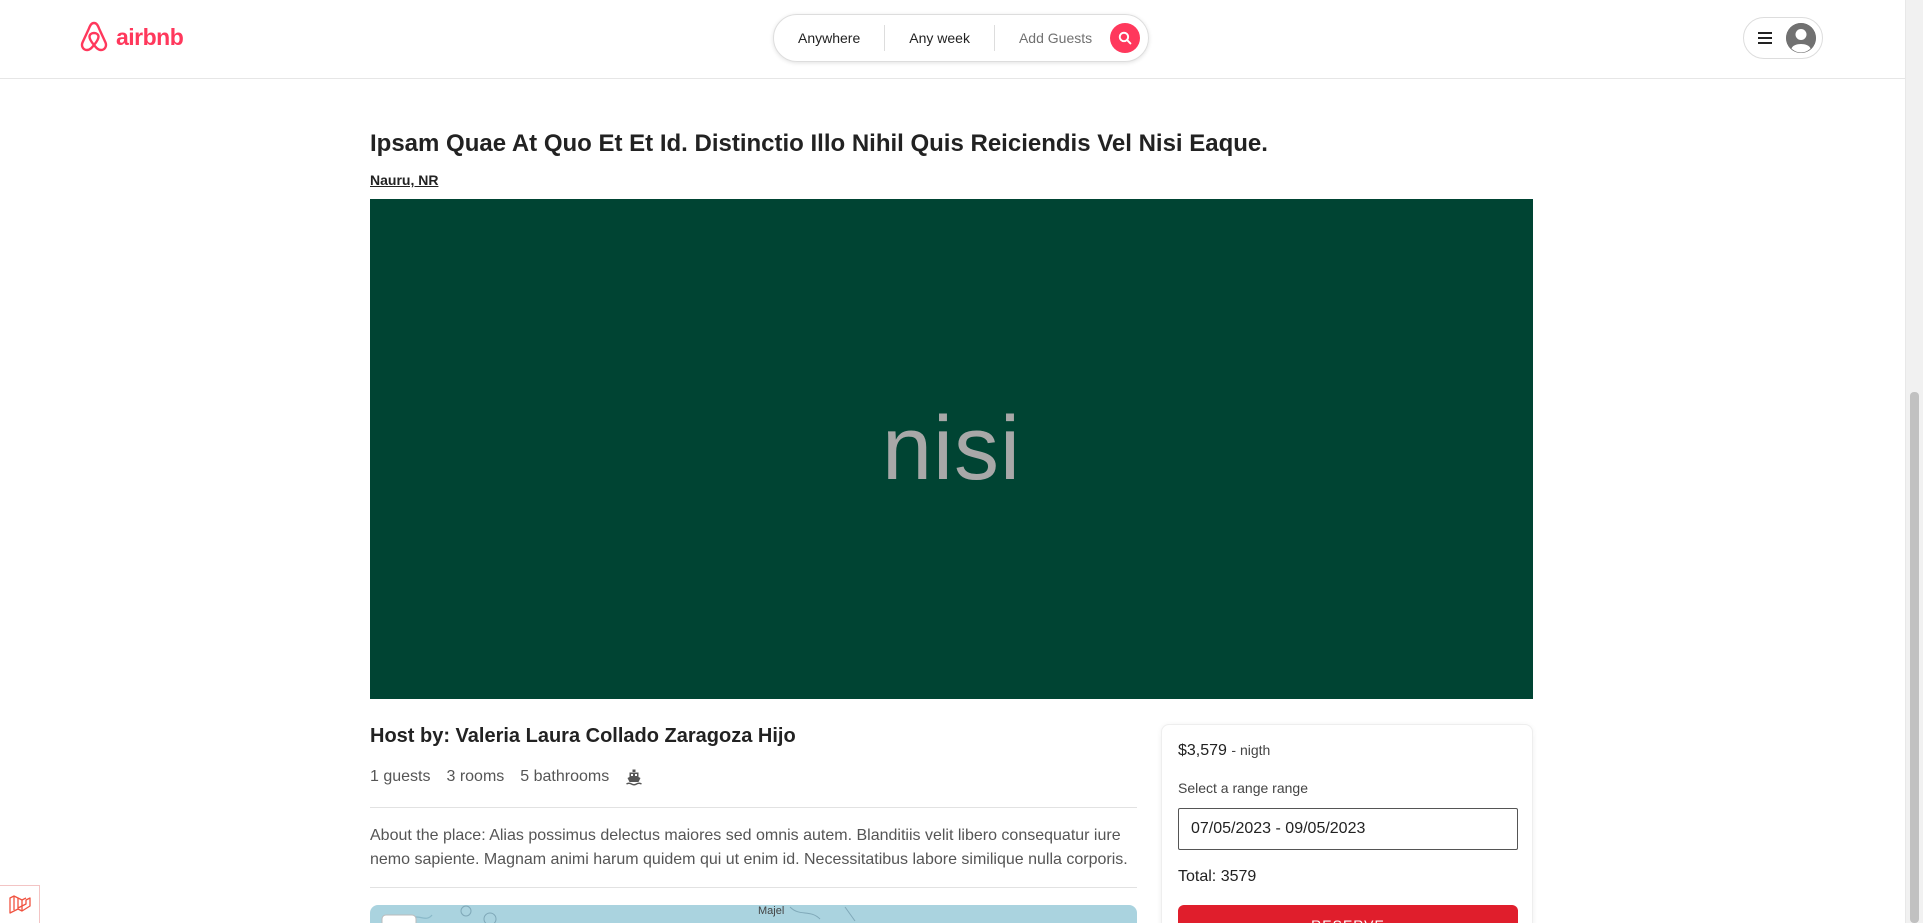 The height and width of the screenshot is (923, 1923). What do you see at coordinates (150, 36) in the screenshot?
I see `airbnb-logo-text: airbnb` at bounding box center [150, 36].